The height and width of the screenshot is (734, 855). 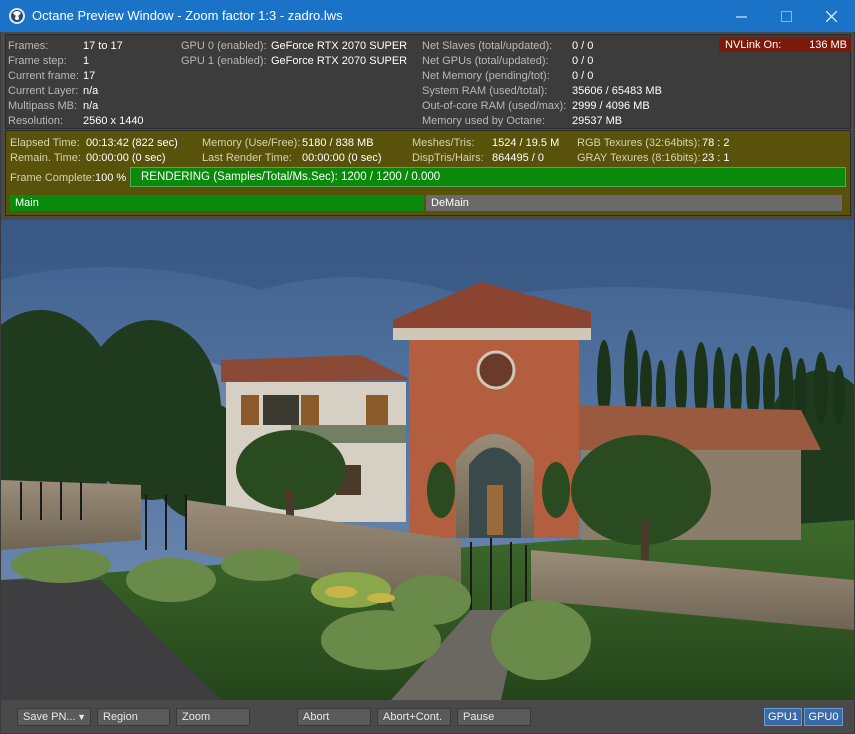 I want to click on frames-value: 17 to 17, so click(x=103, y=46).